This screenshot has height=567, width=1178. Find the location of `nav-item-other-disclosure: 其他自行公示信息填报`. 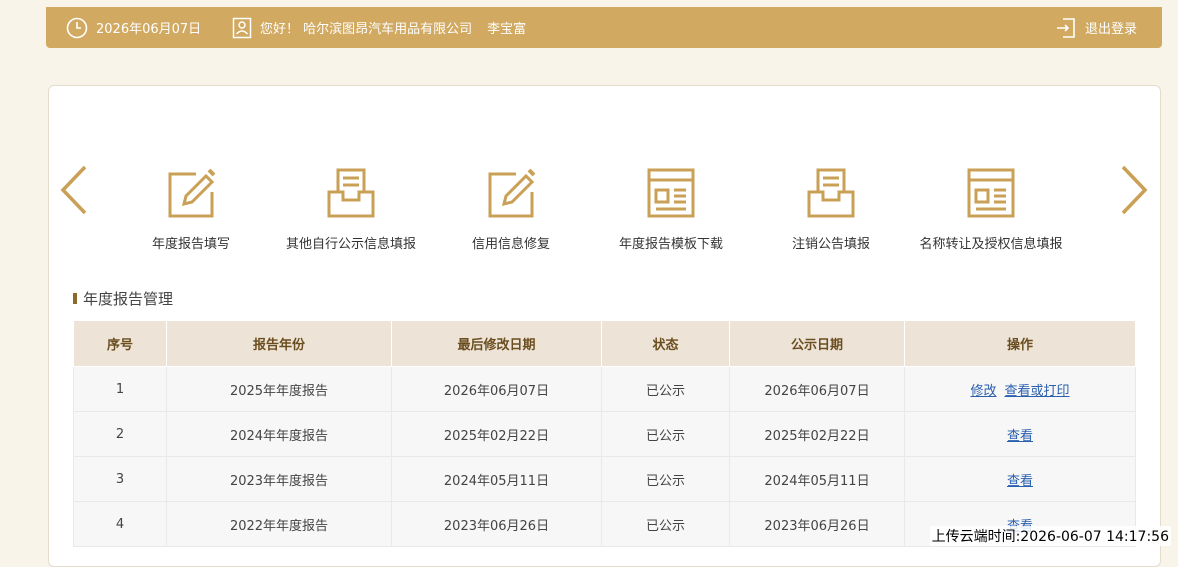

nav-item-other-disclosure: 其他自行公示信息填报 is located at coordinates (351, 206).